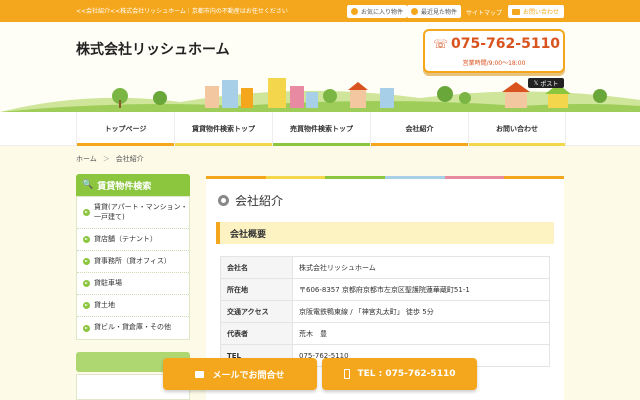 The height and width of the screenshot is (400, 640). I want to click on mail-contact-button: メールでお問合せ, so click(240, 374).